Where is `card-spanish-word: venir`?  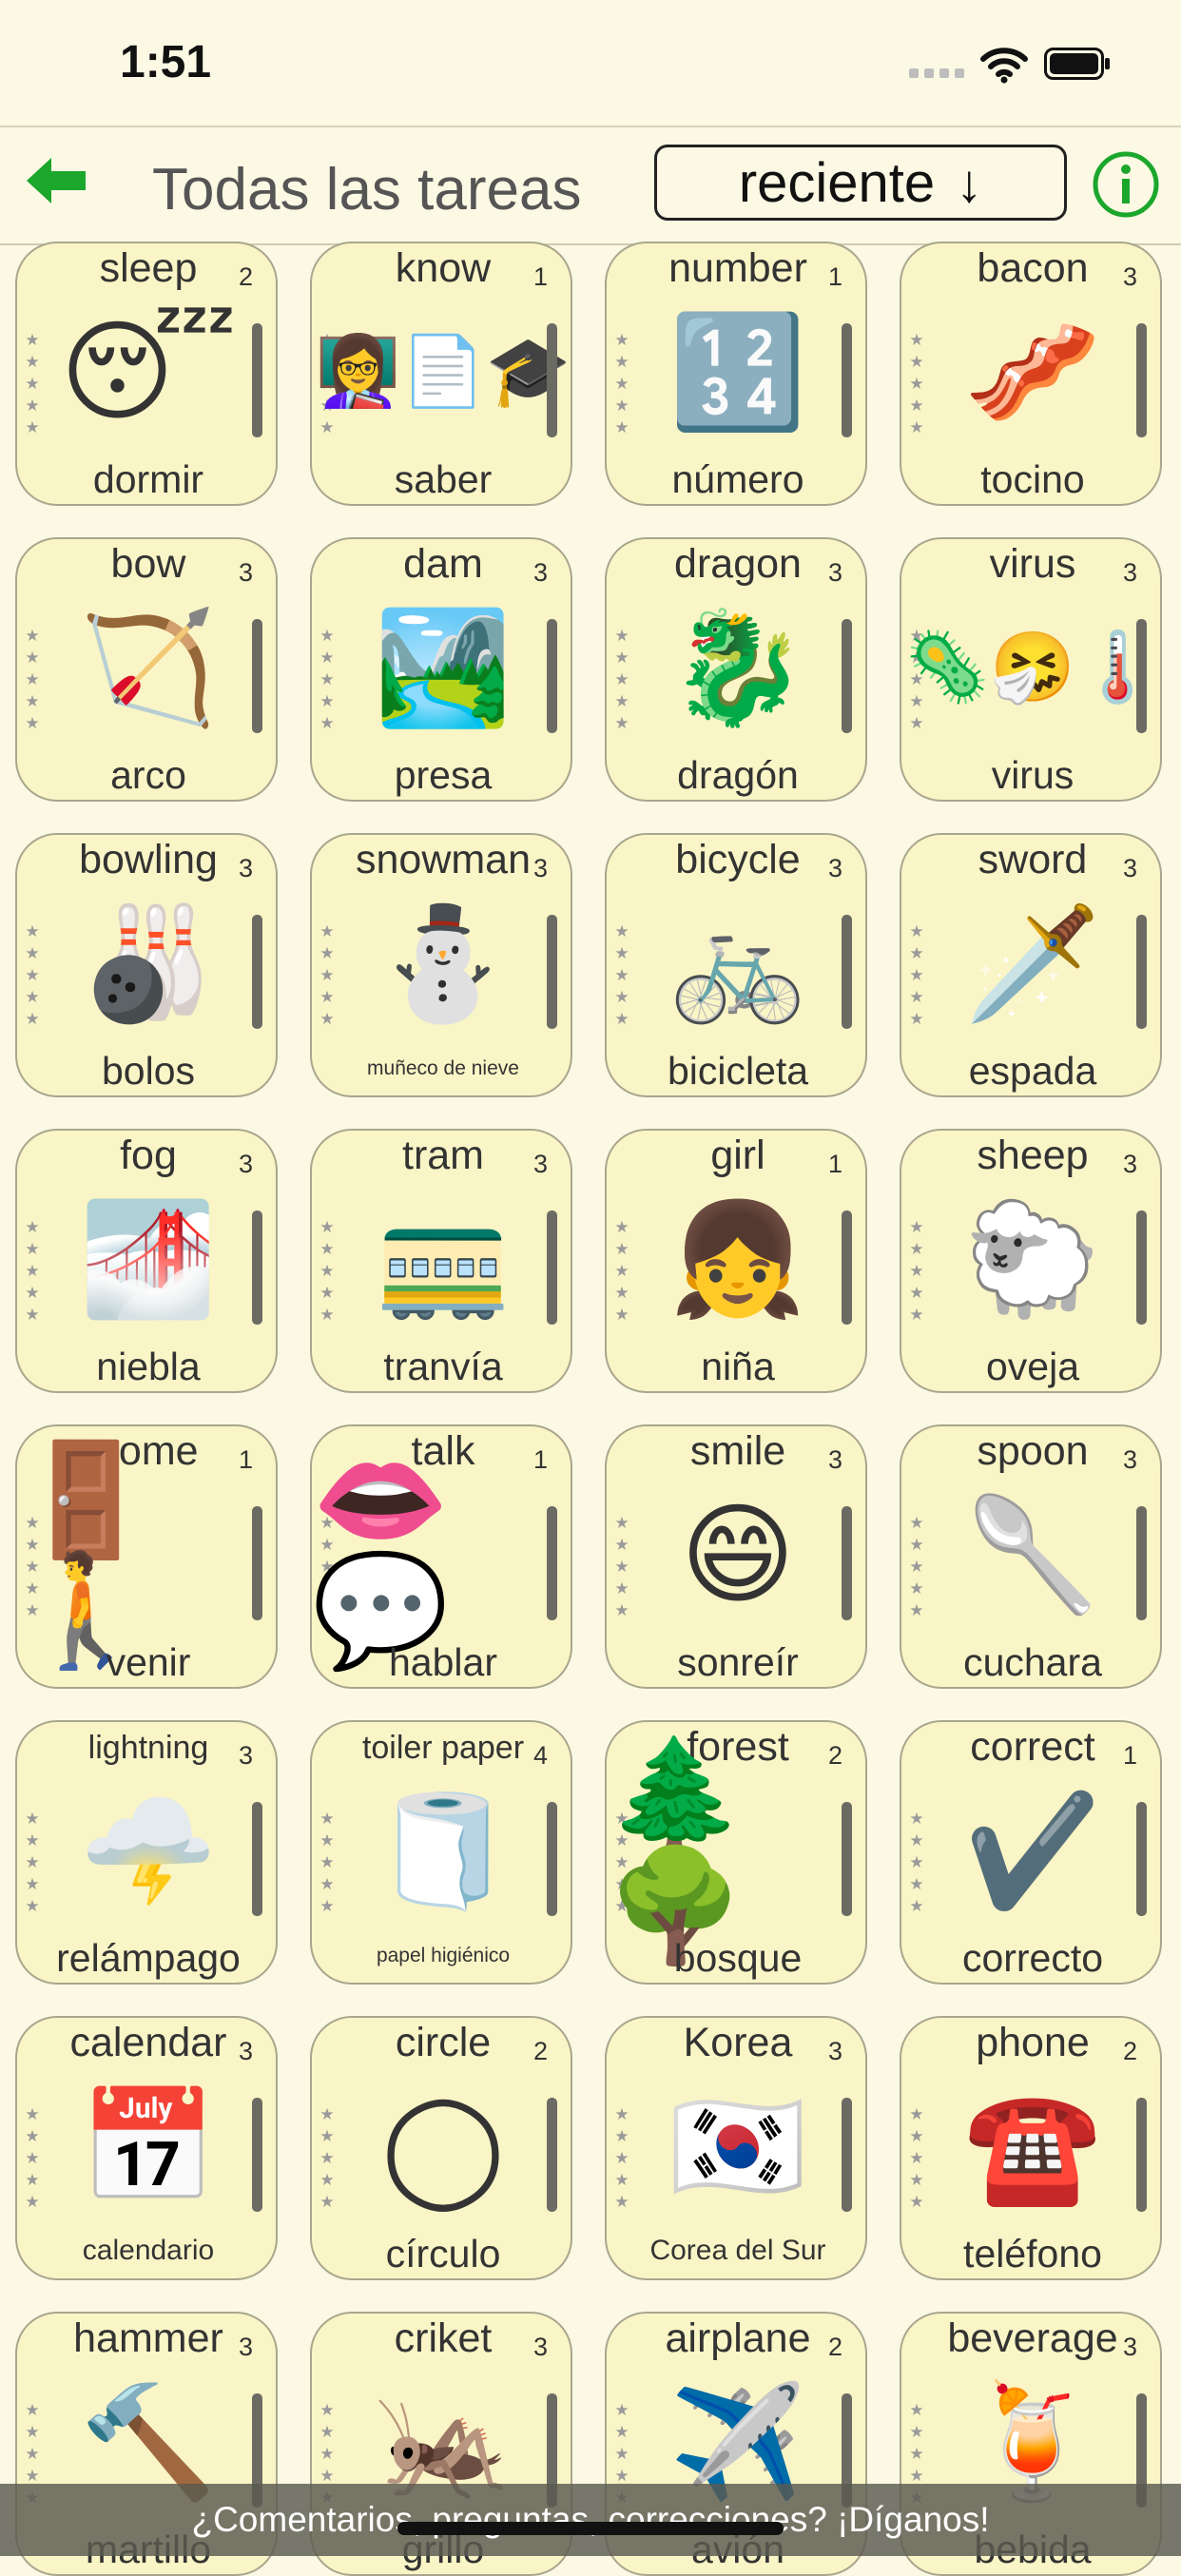 card-spanish-word: venir is located at coordinates (148, 1662).